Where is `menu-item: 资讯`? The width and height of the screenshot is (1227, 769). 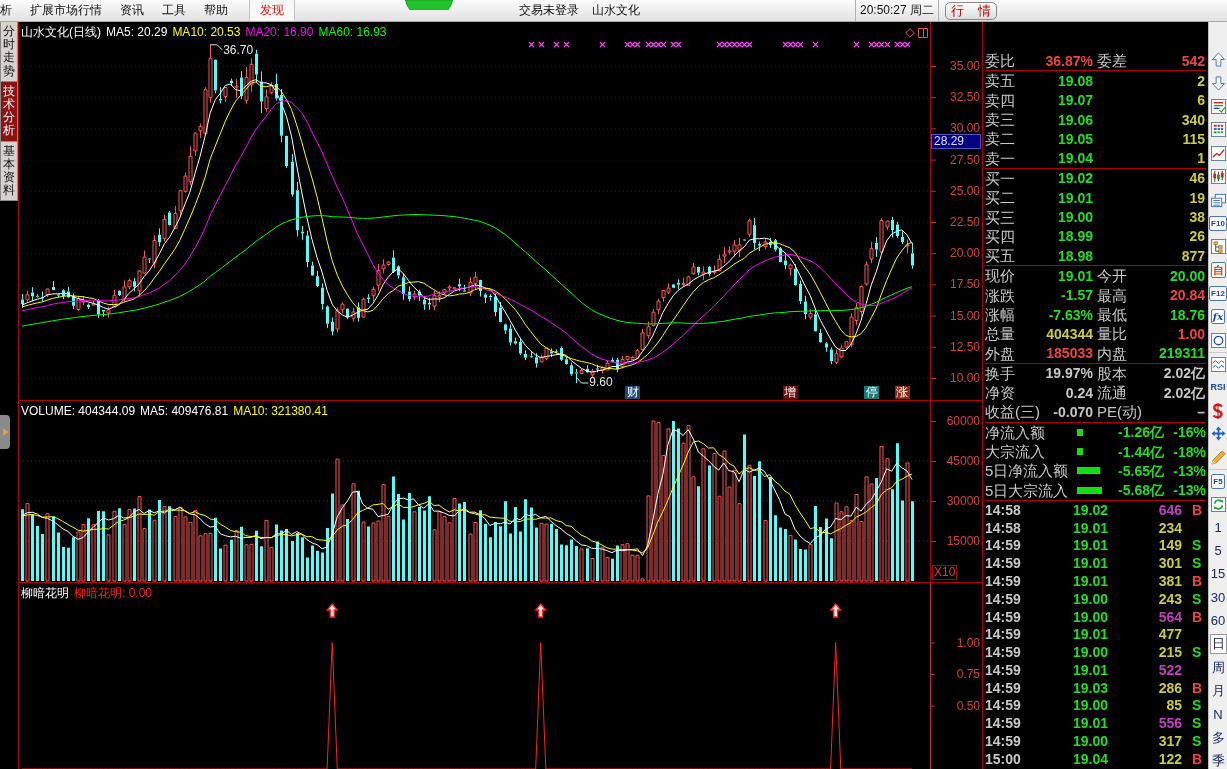 menu-item: 资讯 is located at coordinates (132, 10).